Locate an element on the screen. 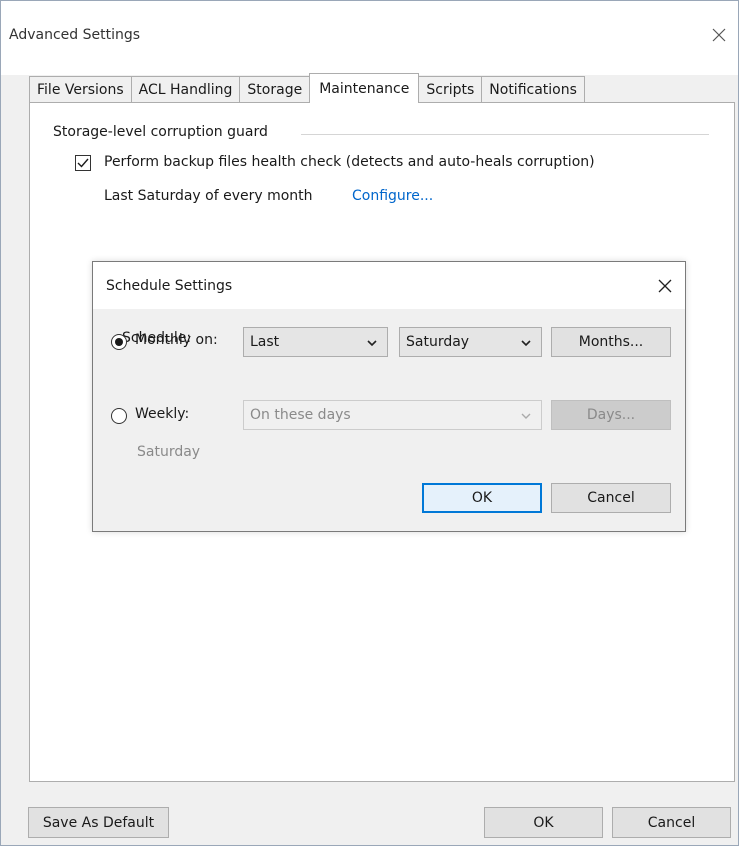  tab-scripts: Scripts is located at coordinates (450, 89).